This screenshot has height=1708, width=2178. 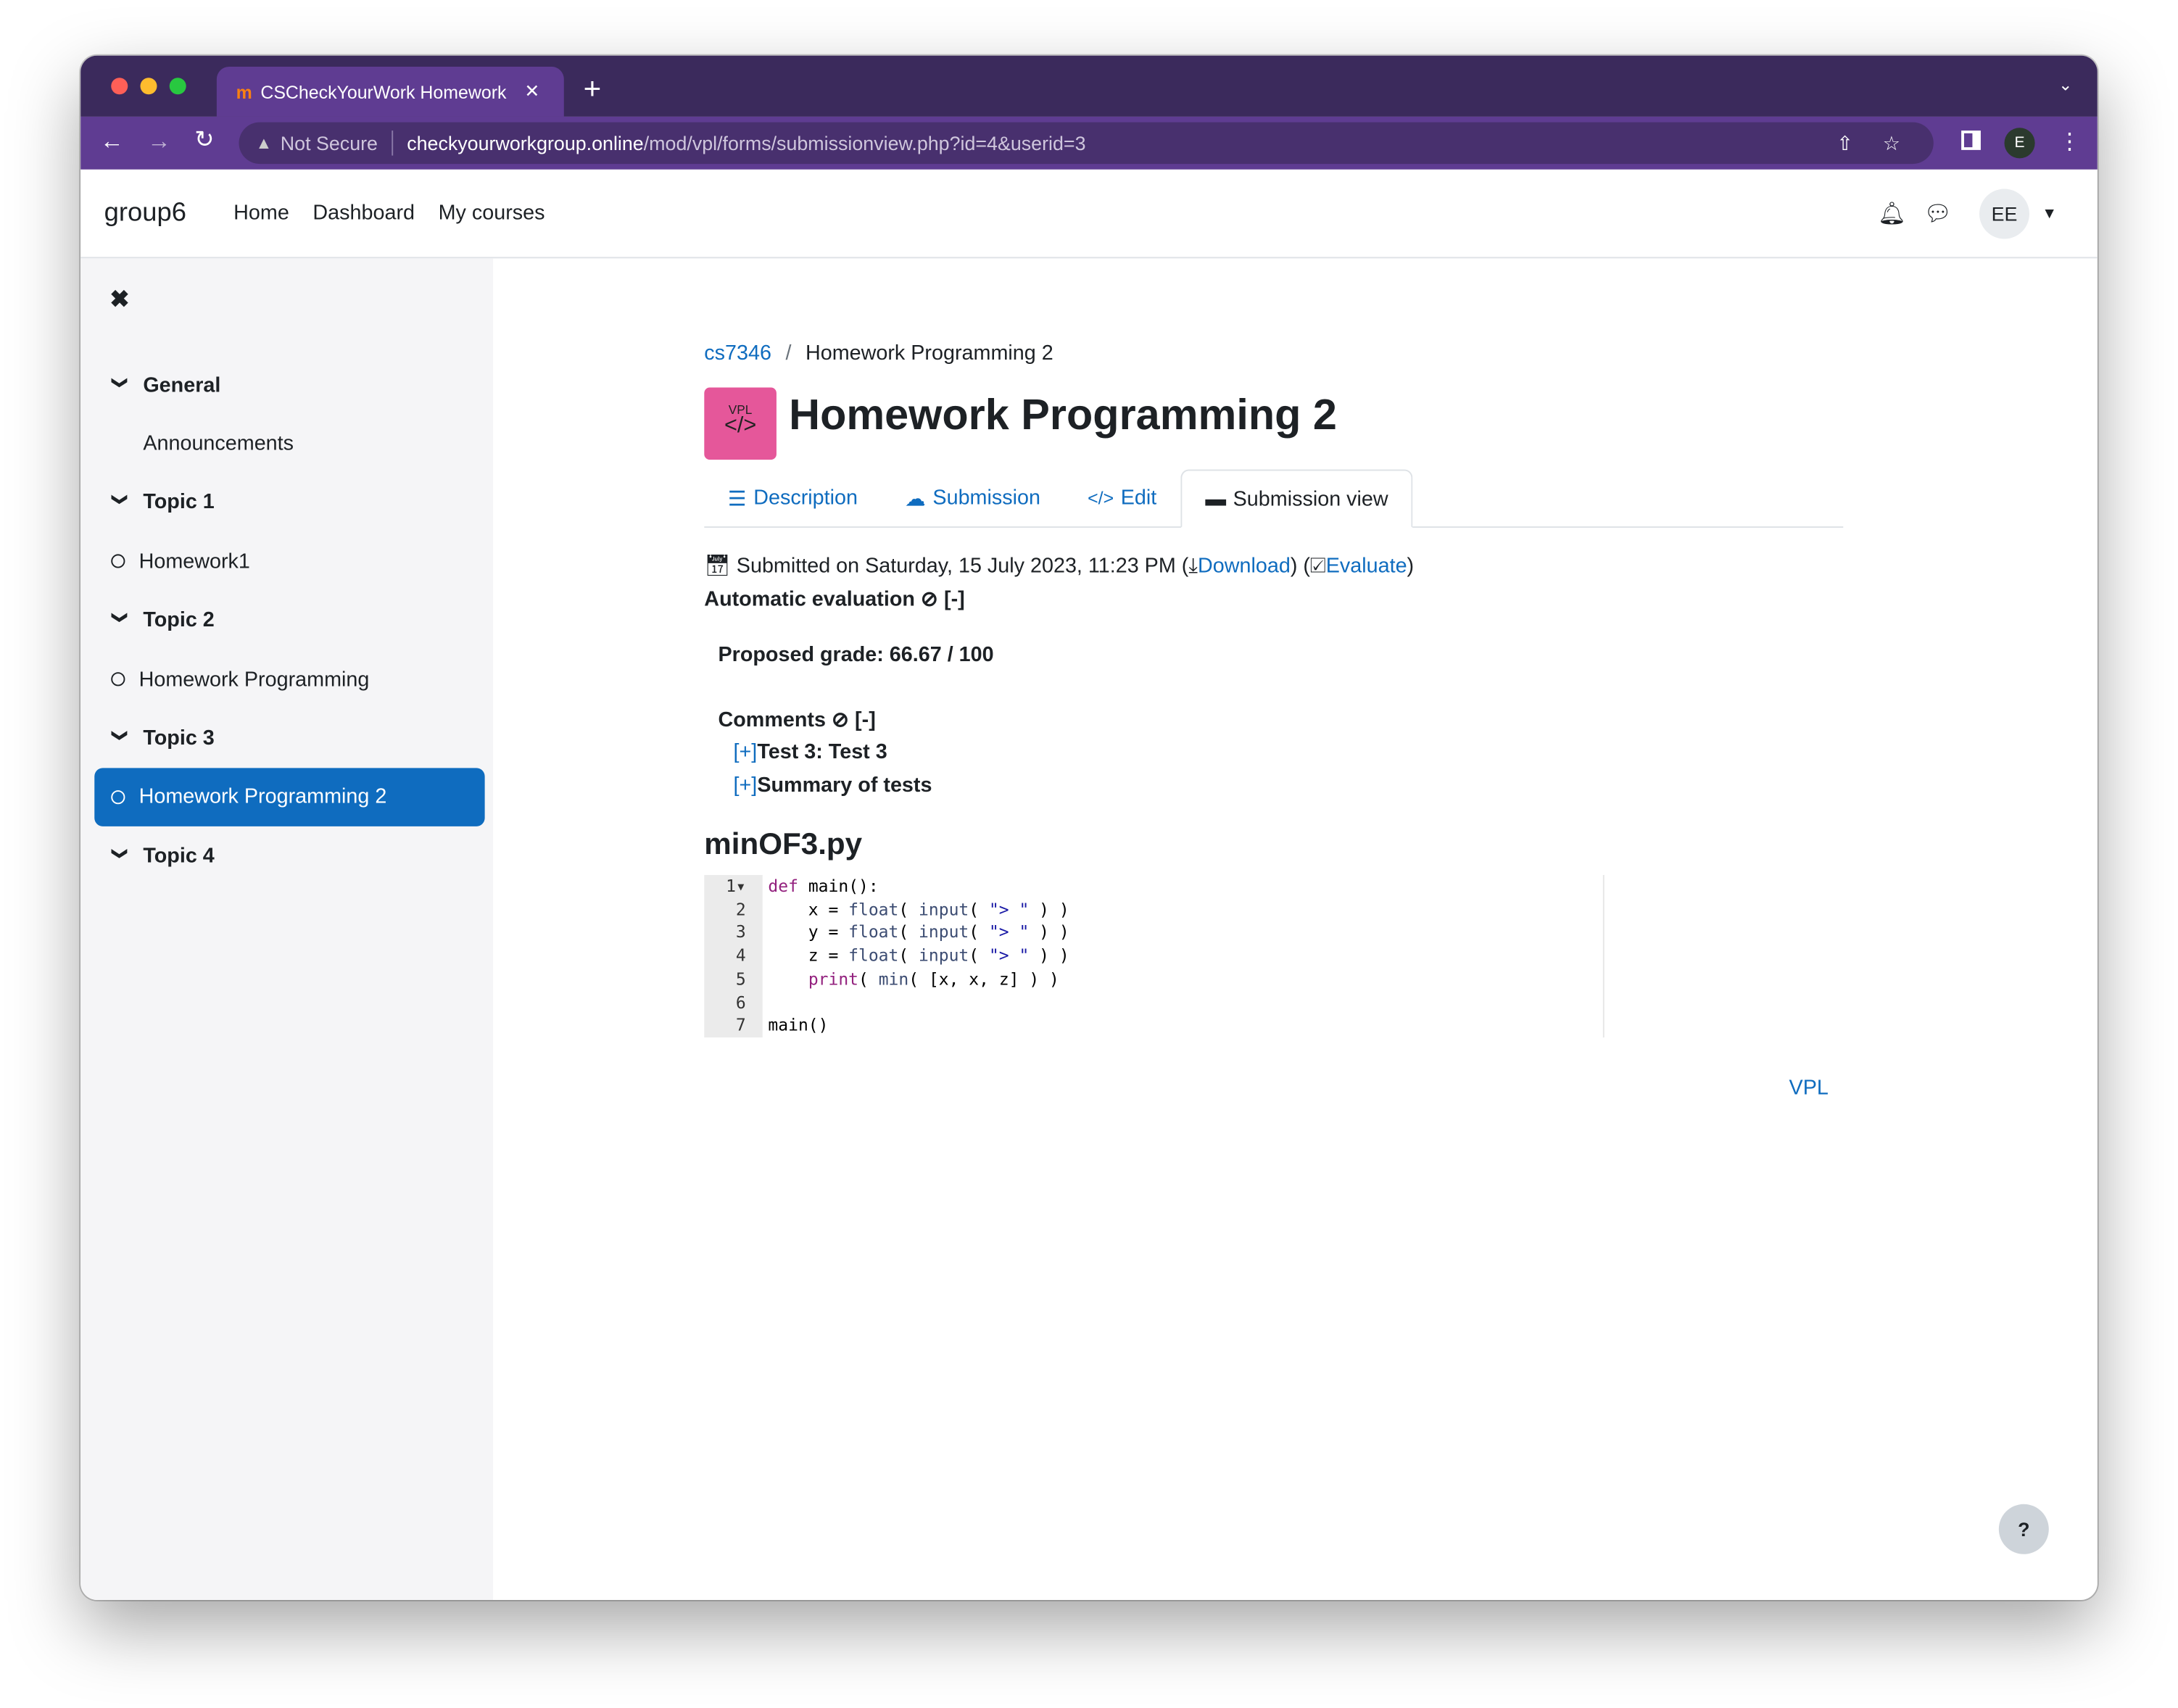 I want to click on close-drawer-icon: ✖, so click(x=119, y=300).